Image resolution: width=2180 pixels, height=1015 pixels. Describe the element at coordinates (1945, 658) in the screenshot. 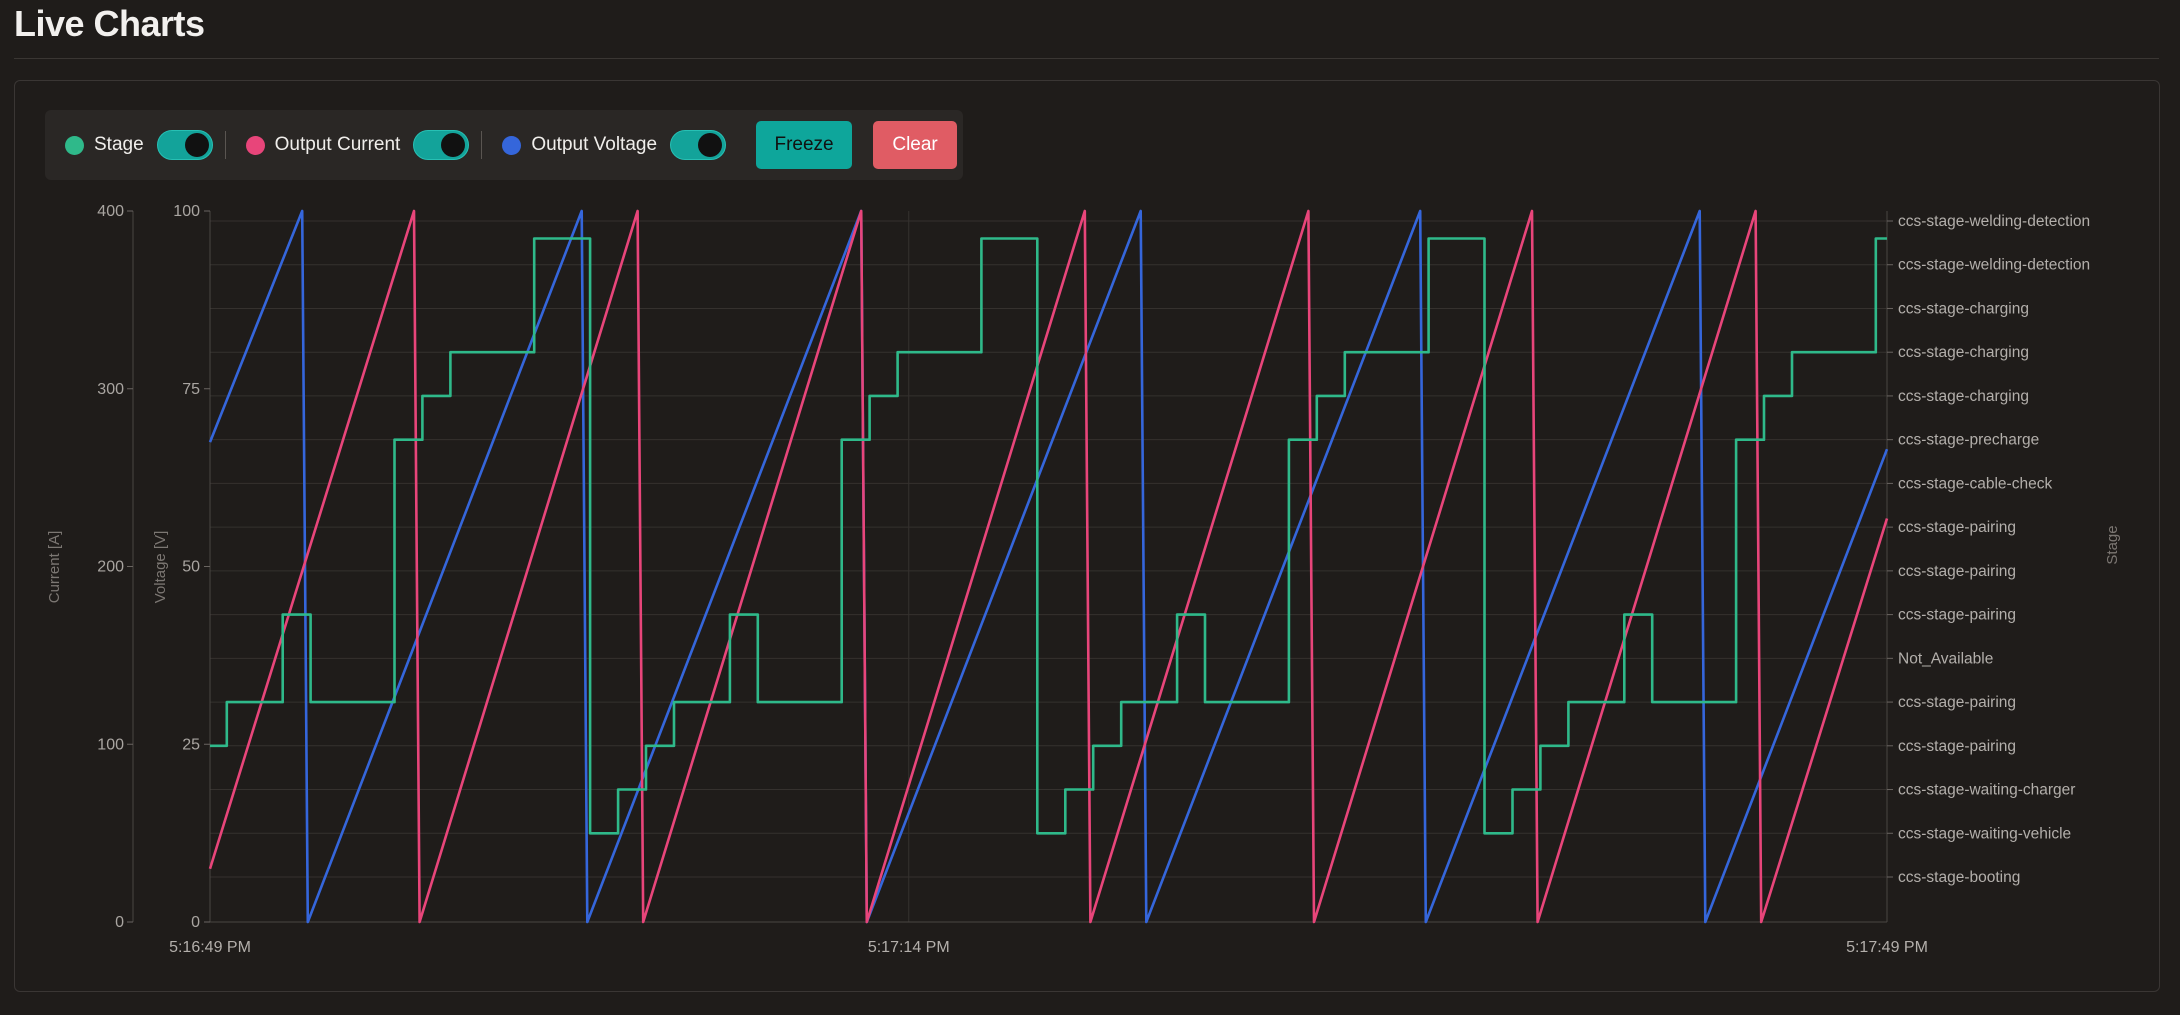

I see `stage-tick-label: Not_Available` at that location.